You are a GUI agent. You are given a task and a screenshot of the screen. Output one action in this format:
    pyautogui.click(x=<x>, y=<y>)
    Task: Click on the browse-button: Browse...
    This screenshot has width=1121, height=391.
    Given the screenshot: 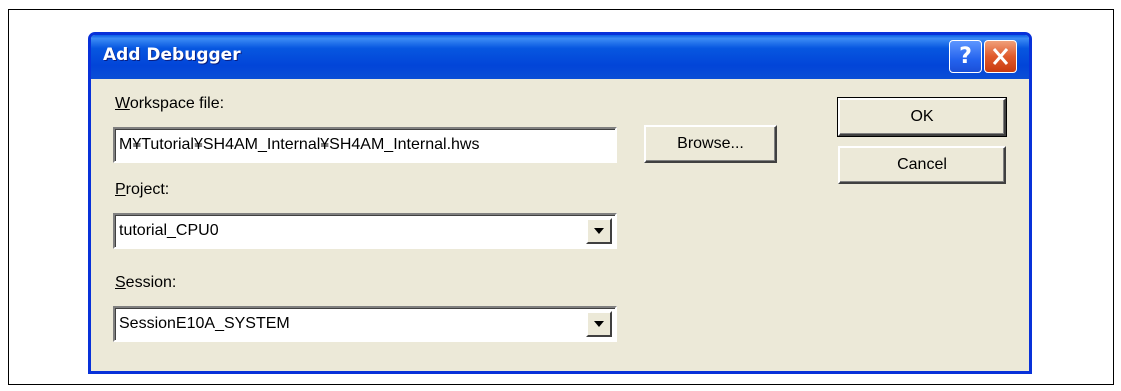 What is the action you would take?
    pyautogui.click(x=710, y=144)
    